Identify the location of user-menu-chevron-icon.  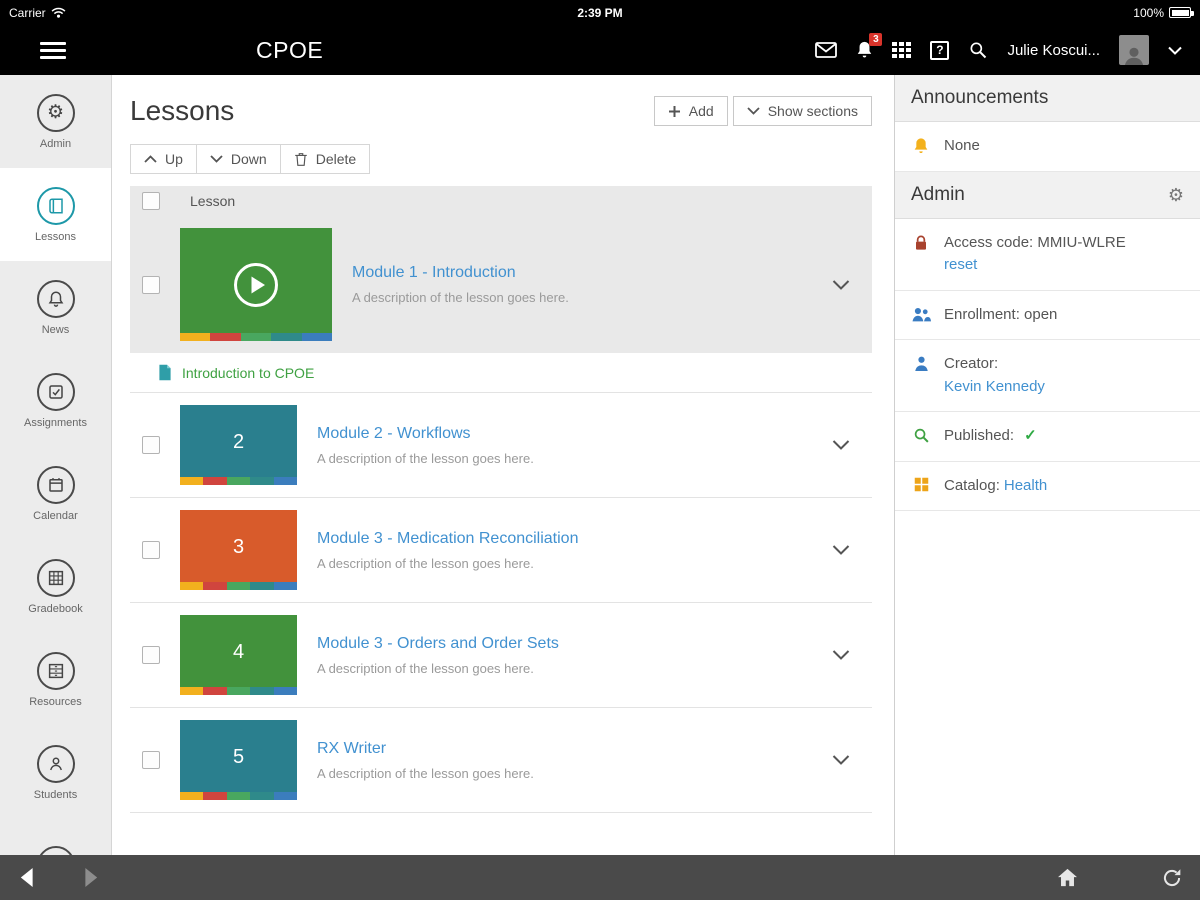
(1175, 50).